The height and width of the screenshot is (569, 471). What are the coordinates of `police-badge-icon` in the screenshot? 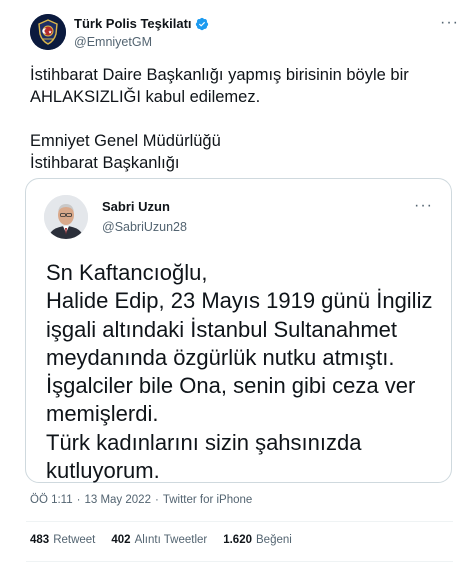 It's located at (48, 32).